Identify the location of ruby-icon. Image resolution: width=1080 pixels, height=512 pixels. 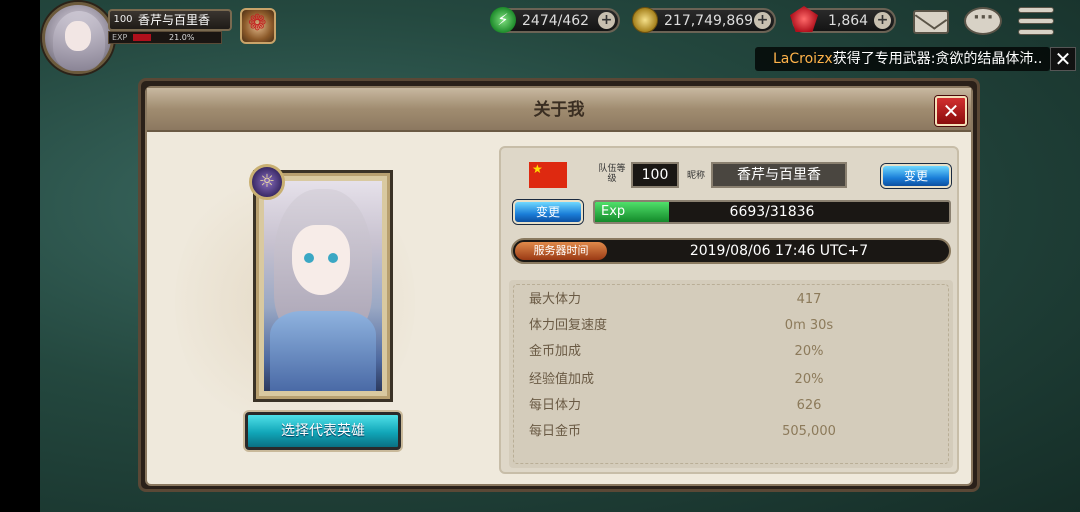
(804, 19).